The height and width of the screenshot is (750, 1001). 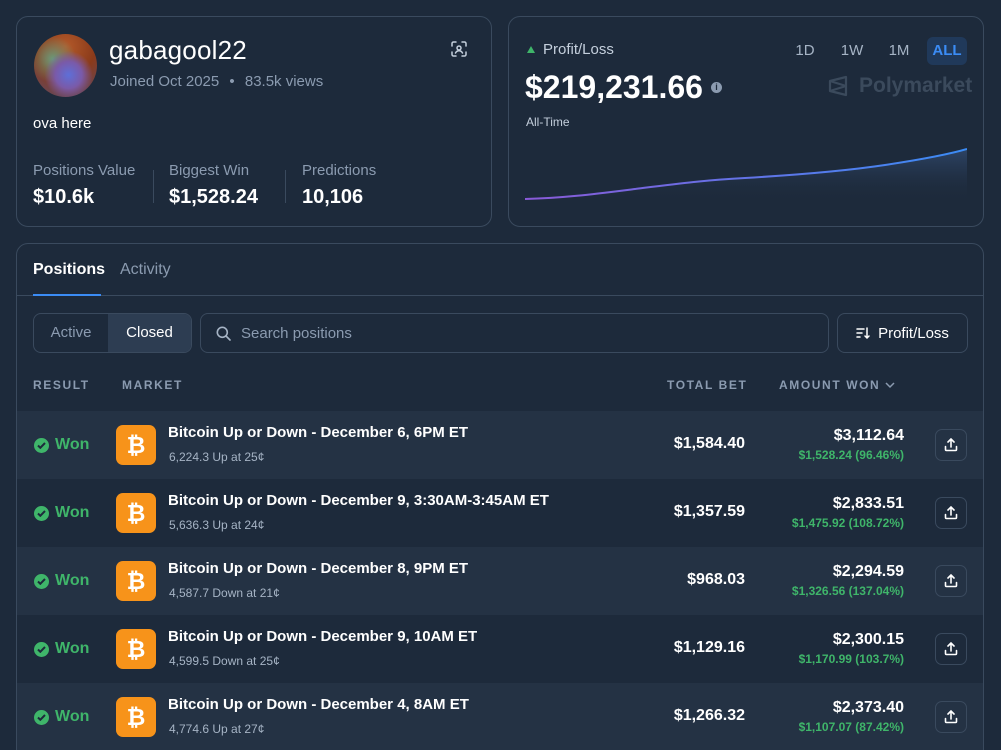 I want to click on stat-label: Positions Value, so click(x=84, y=170).